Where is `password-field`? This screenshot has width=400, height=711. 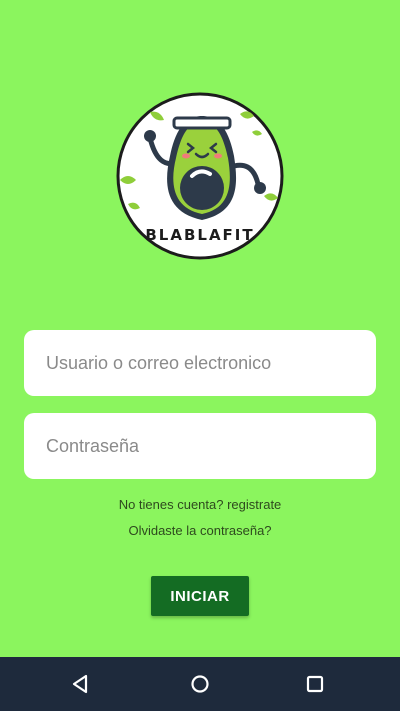
password-field is located at coordinates (200, 446).